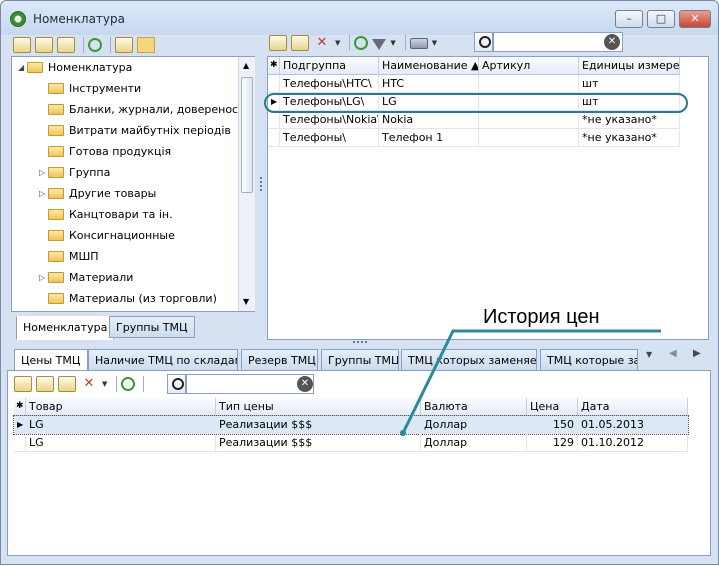 Image resolution: width=719 pixels, height=566 pixels. I want to click on callout-pointer, so click(530, 382).